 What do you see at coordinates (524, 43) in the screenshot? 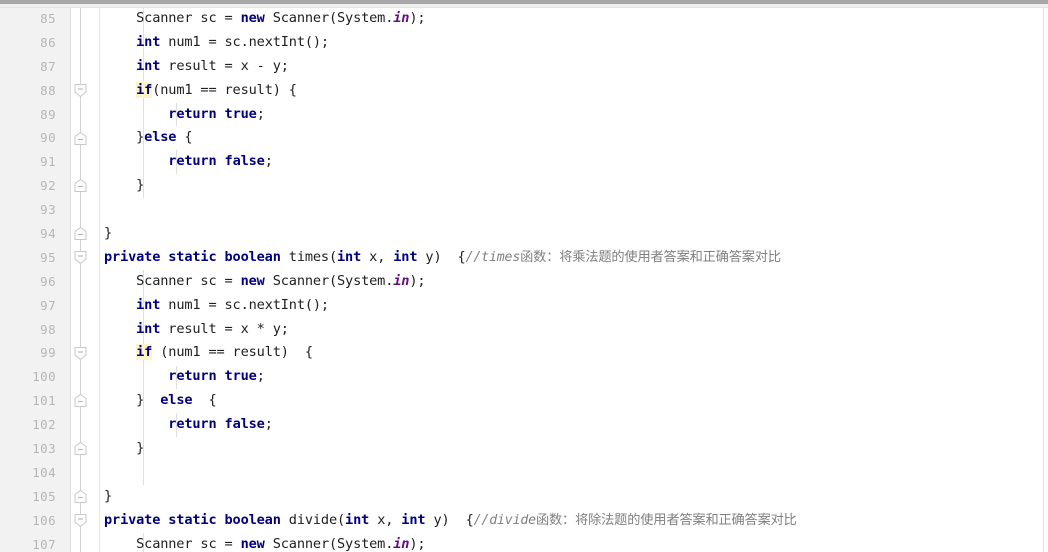
I see `code-line: 86 int num1 = sc.nextInt();` at bounding box center [524, 43].